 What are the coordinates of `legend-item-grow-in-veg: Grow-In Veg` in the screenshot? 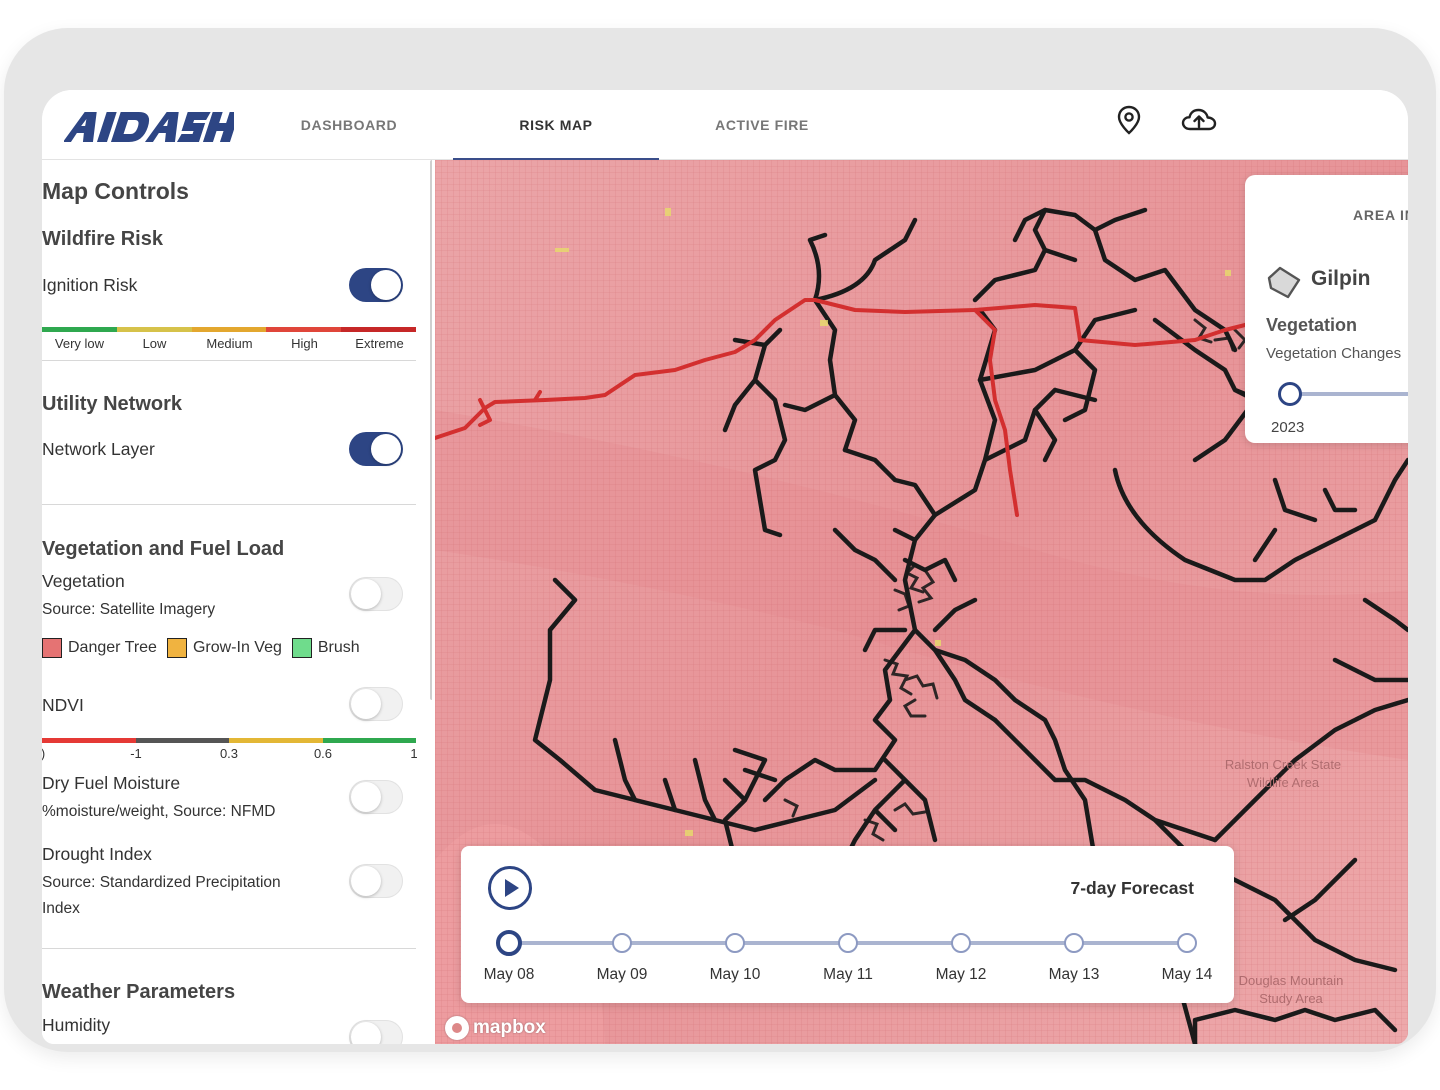 It's located at (224, 648).